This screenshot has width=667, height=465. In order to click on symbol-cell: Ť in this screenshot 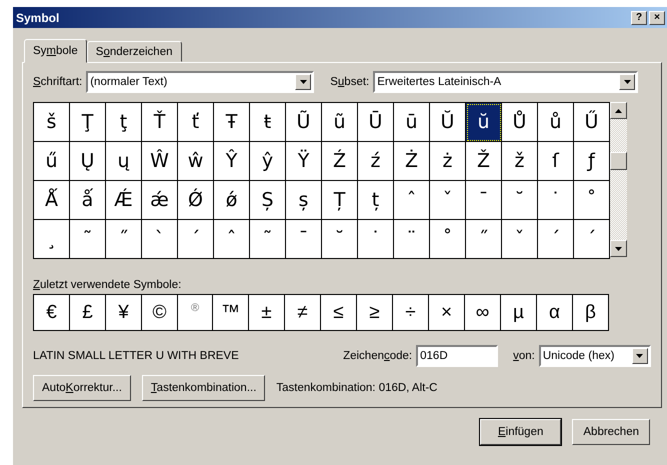, I will do `click(160, 122)`.